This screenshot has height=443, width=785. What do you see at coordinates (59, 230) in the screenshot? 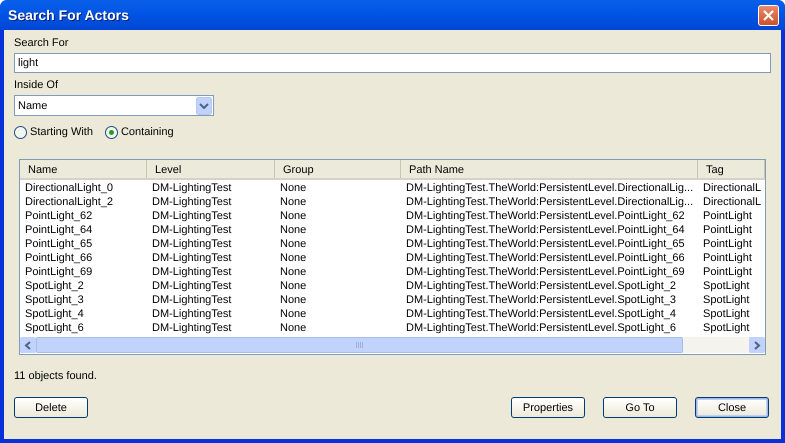
I see `table-cell-text: PointLight_64` at bounding box center [59, 230].